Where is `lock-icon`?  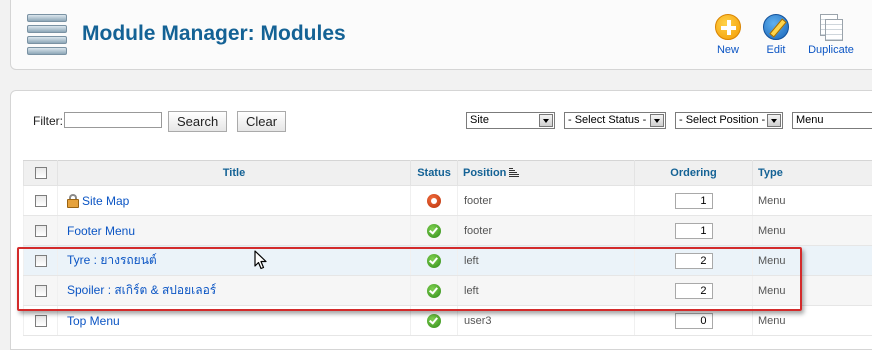 lock-icon is located at coordinates (72, 200).